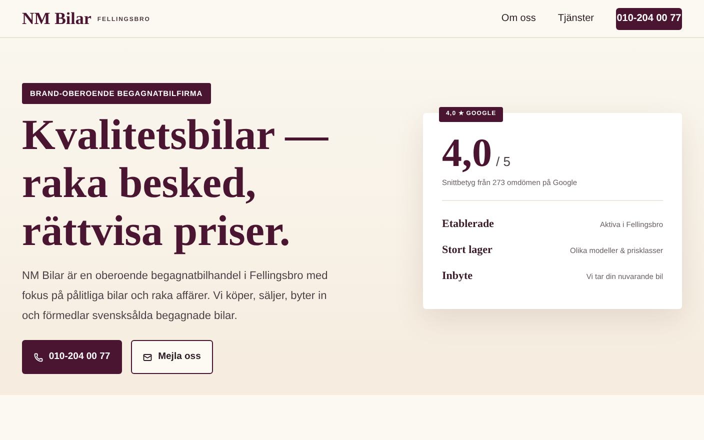  What do you see at coordinates (503, 162) in the screenshot?
I see `rating-scale: / 5` at bounding box center [503, 162].